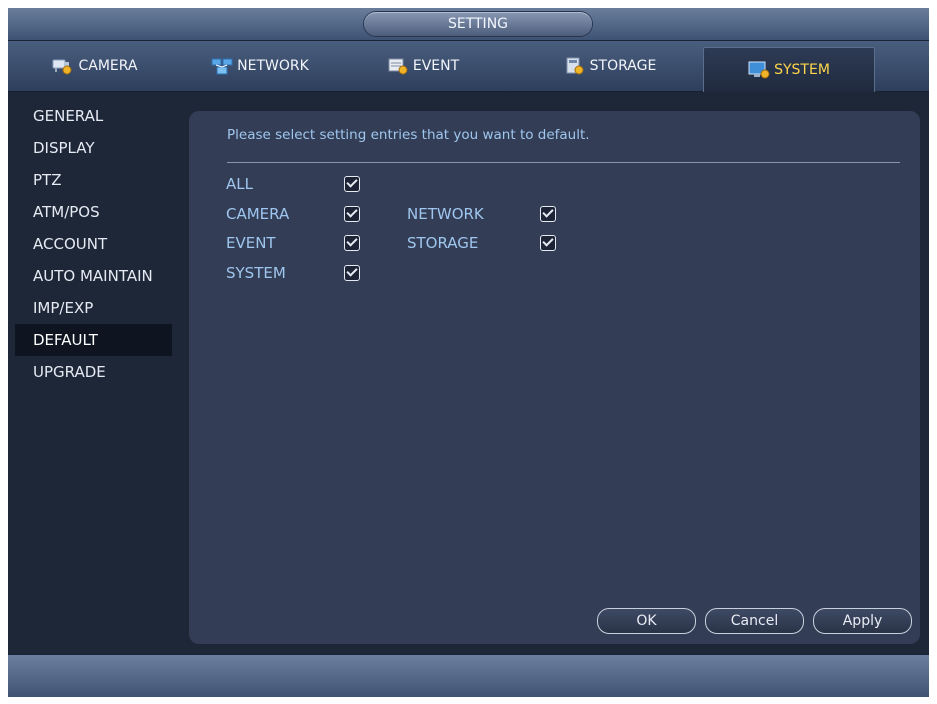 The height and width of the screenshot is (704, 937). Describe the element at coordinates (445, 214) in the screenshot. I see `option-network-label: NETWORK` at that location.